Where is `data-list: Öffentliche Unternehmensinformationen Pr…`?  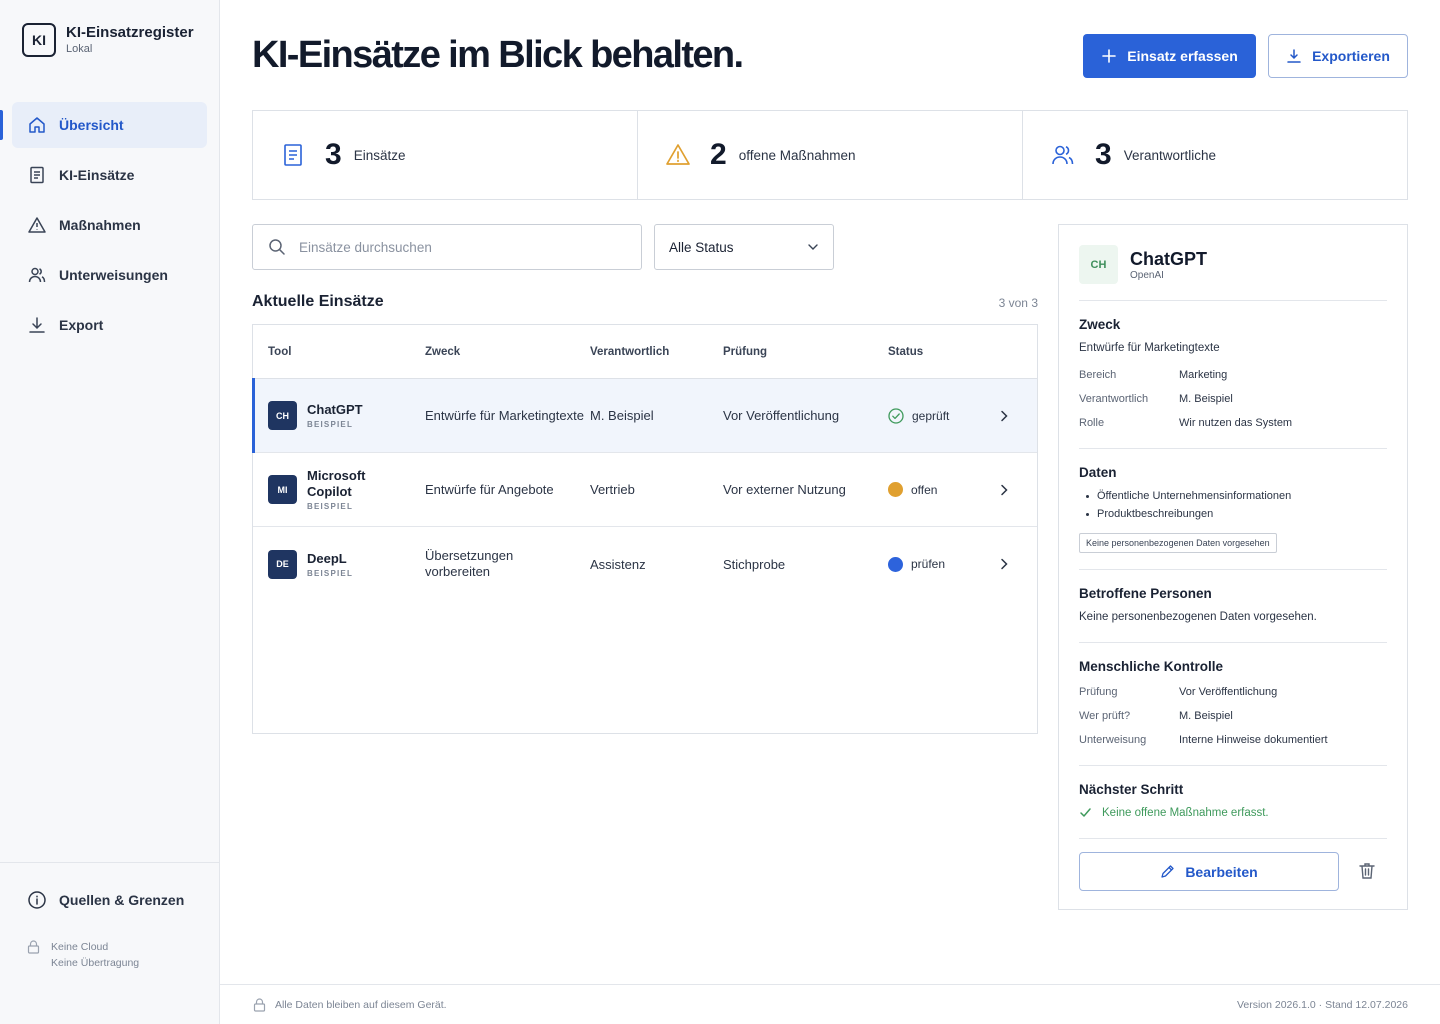
data-list: Öffentliche Unternehmensinformationen Pr… is located at coordinates (1188, 505).